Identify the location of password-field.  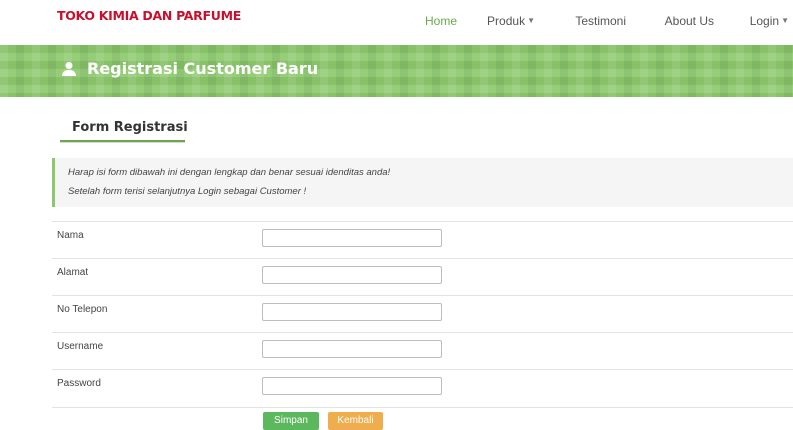
(352, 386).